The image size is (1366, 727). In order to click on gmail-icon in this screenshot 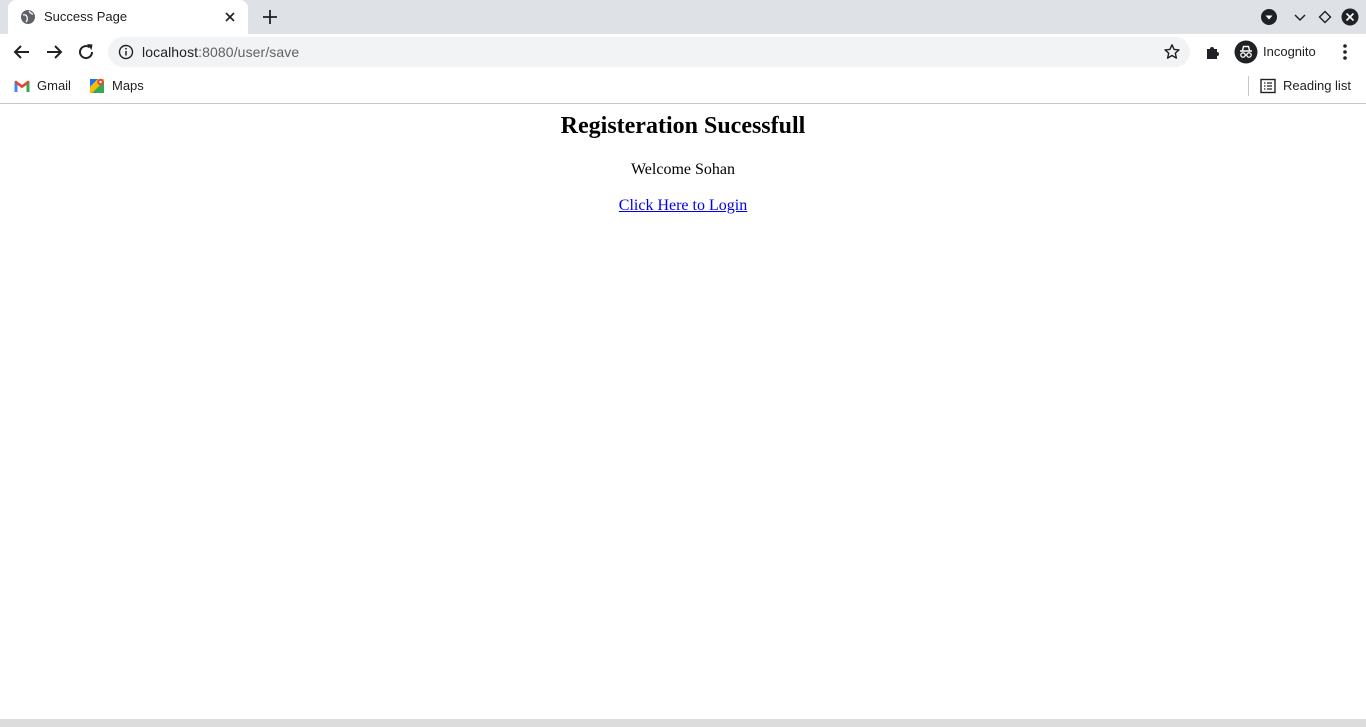, I will do `click(22, 86)`.